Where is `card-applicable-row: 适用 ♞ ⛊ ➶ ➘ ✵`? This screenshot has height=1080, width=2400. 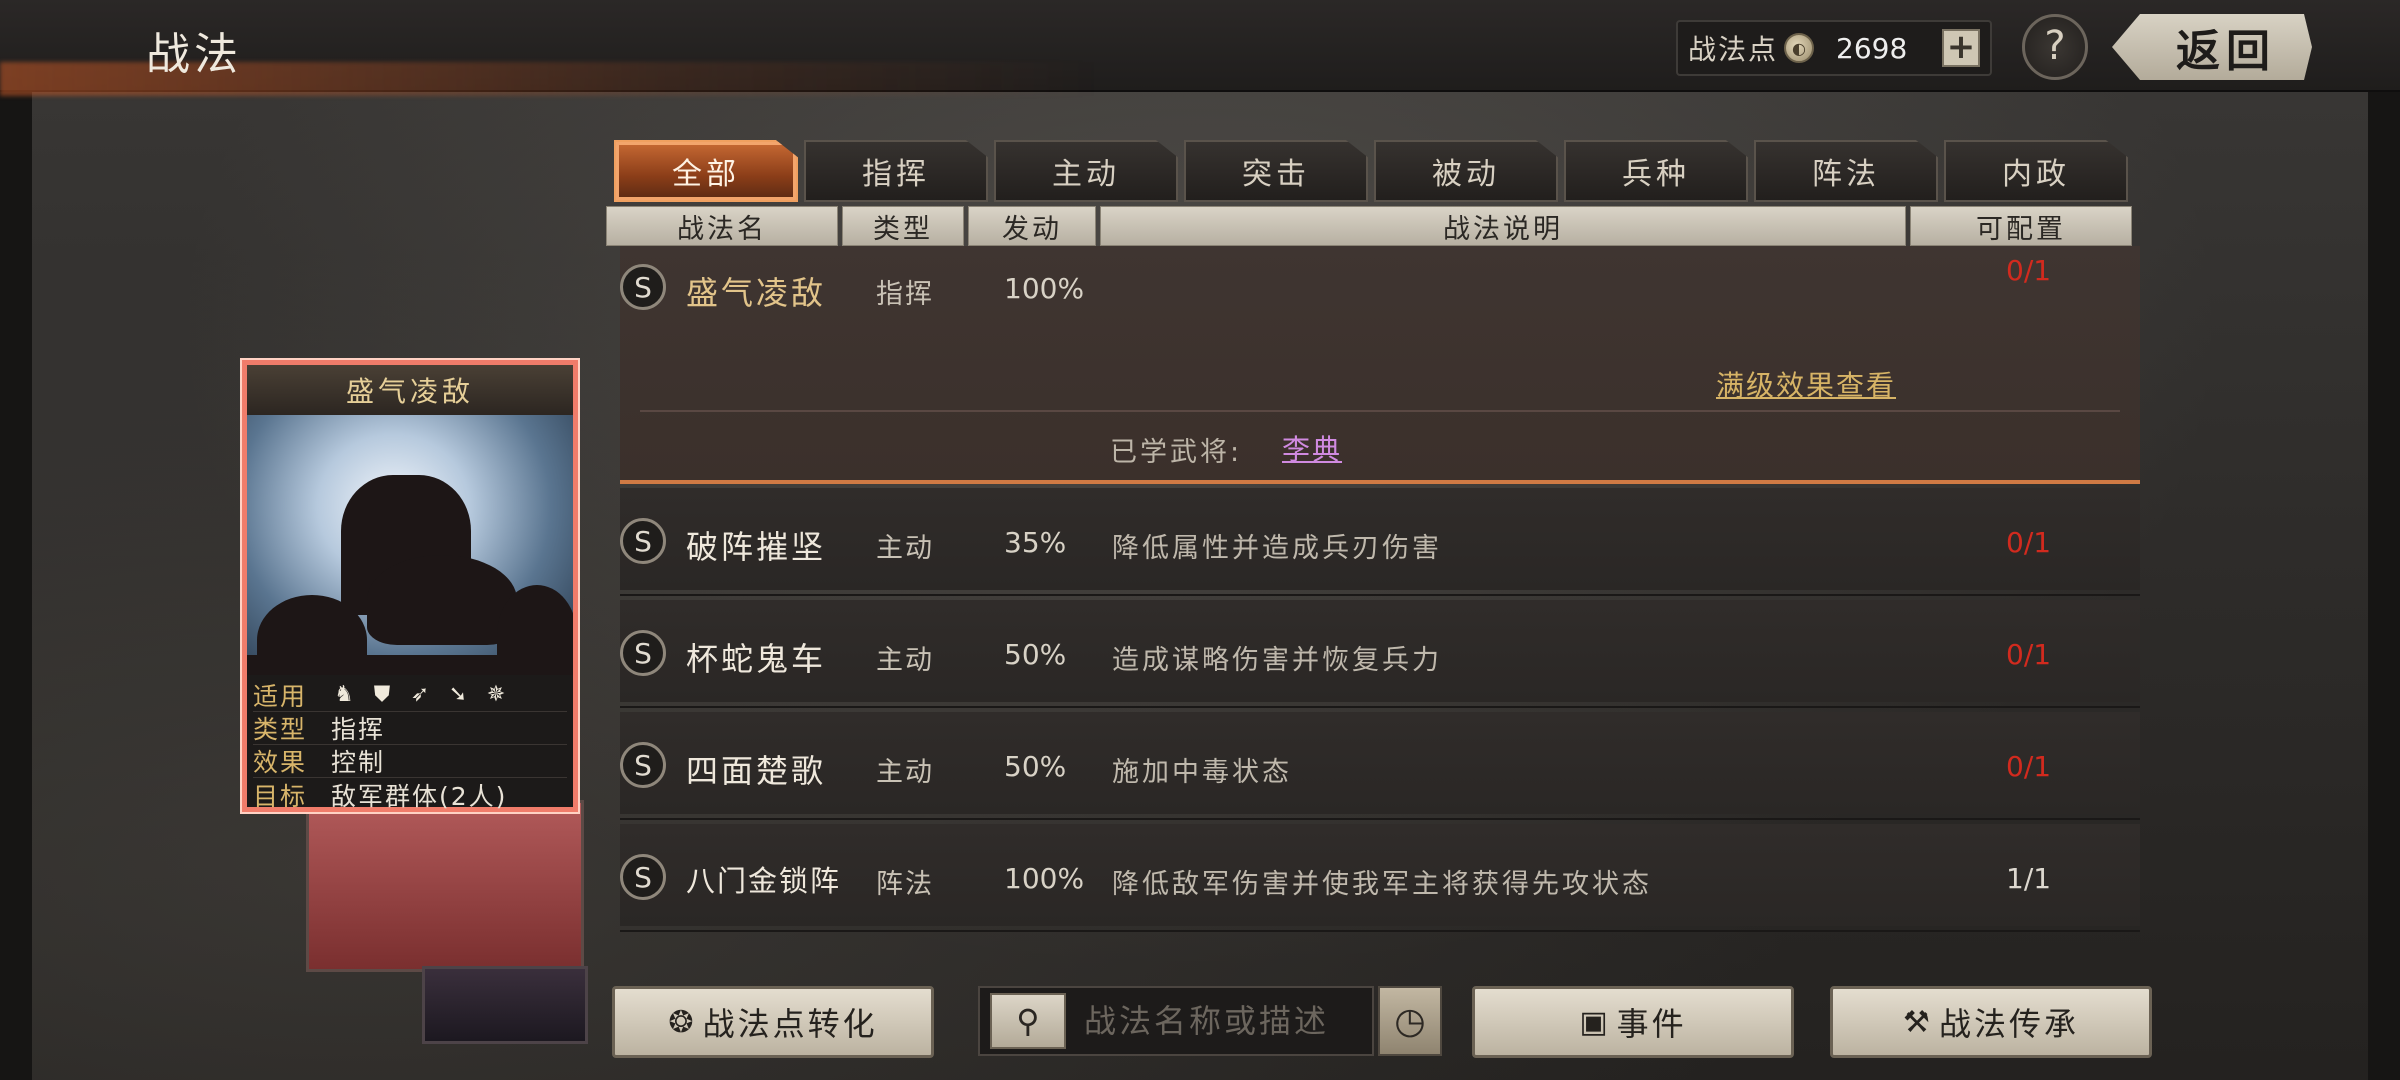 card-applicable-row: 适用 ♞ ⛊ ➶ ➘ ✵ is located at coordinates (410, 695).